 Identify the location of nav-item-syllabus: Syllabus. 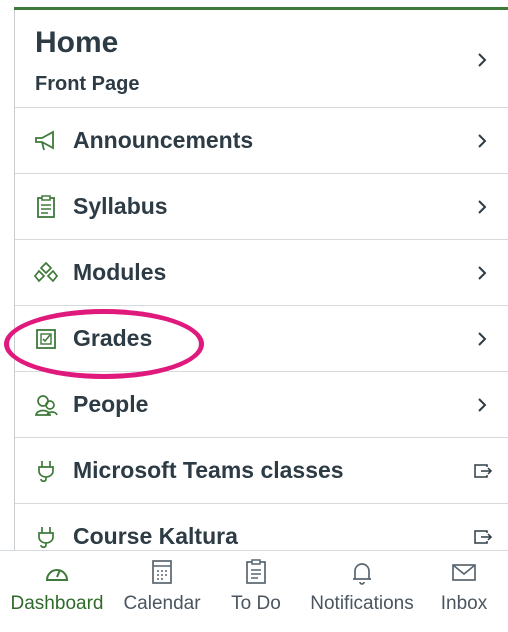
(261, 207).